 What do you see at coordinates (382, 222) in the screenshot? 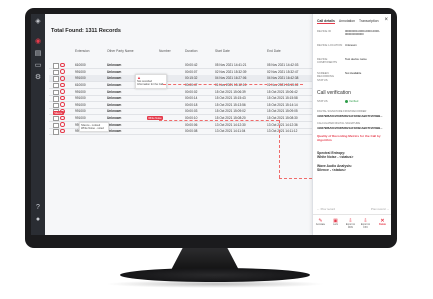
I see `delete-button: ✕ Delete` at bounding box center [382, 222].